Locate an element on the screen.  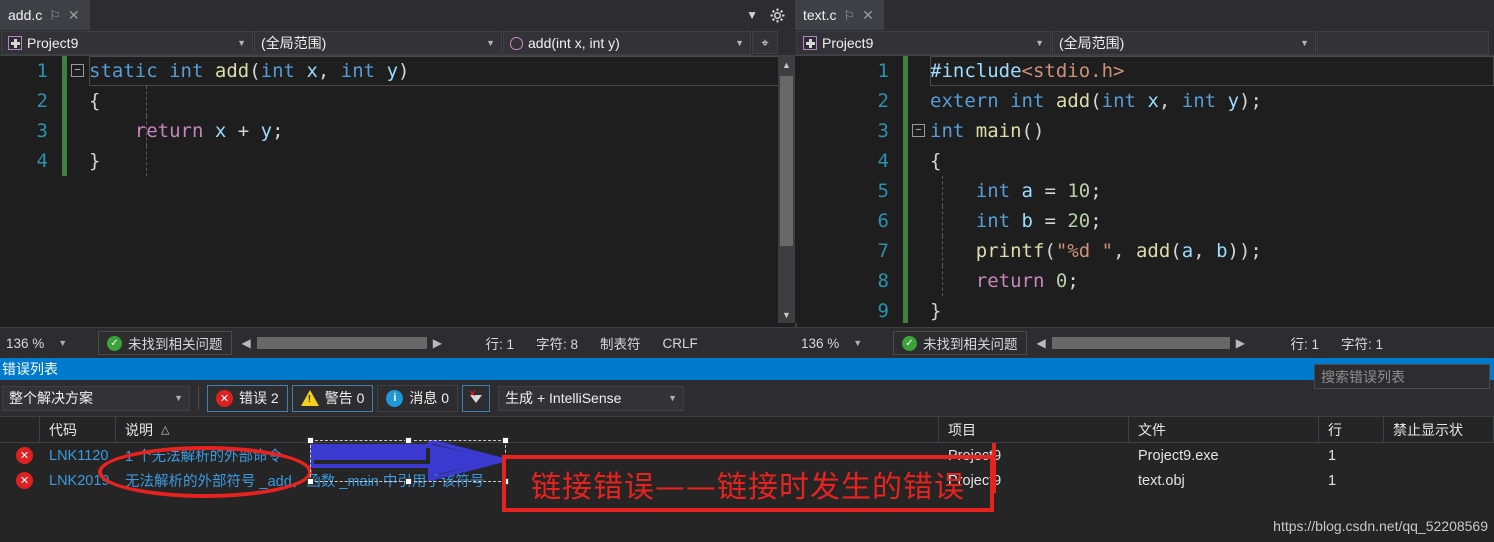
code-line: 5 int a = 10; is located at coordinates (1144, 191).